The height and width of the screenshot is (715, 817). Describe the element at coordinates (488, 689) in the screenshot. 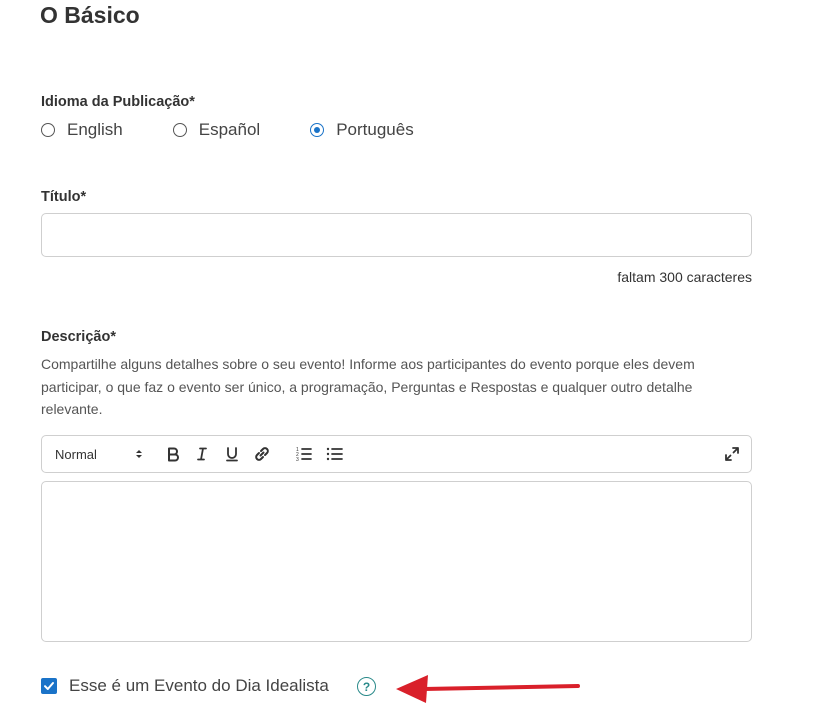

I see `annotation-arrow-icon` at that location.